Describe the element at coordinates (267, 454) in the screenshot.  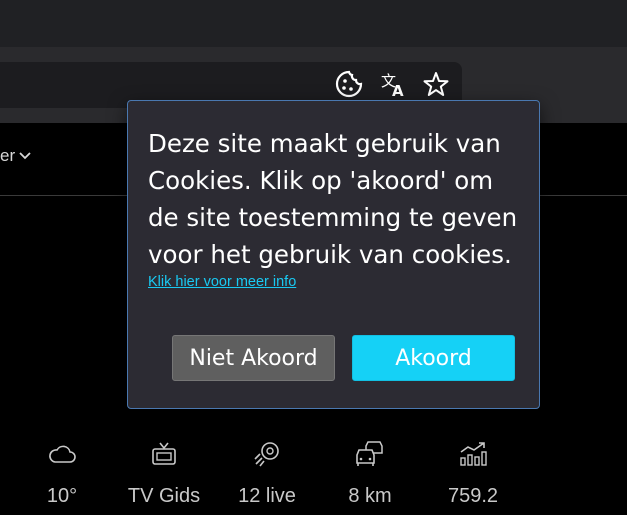
I see `ball-icon` at that location.